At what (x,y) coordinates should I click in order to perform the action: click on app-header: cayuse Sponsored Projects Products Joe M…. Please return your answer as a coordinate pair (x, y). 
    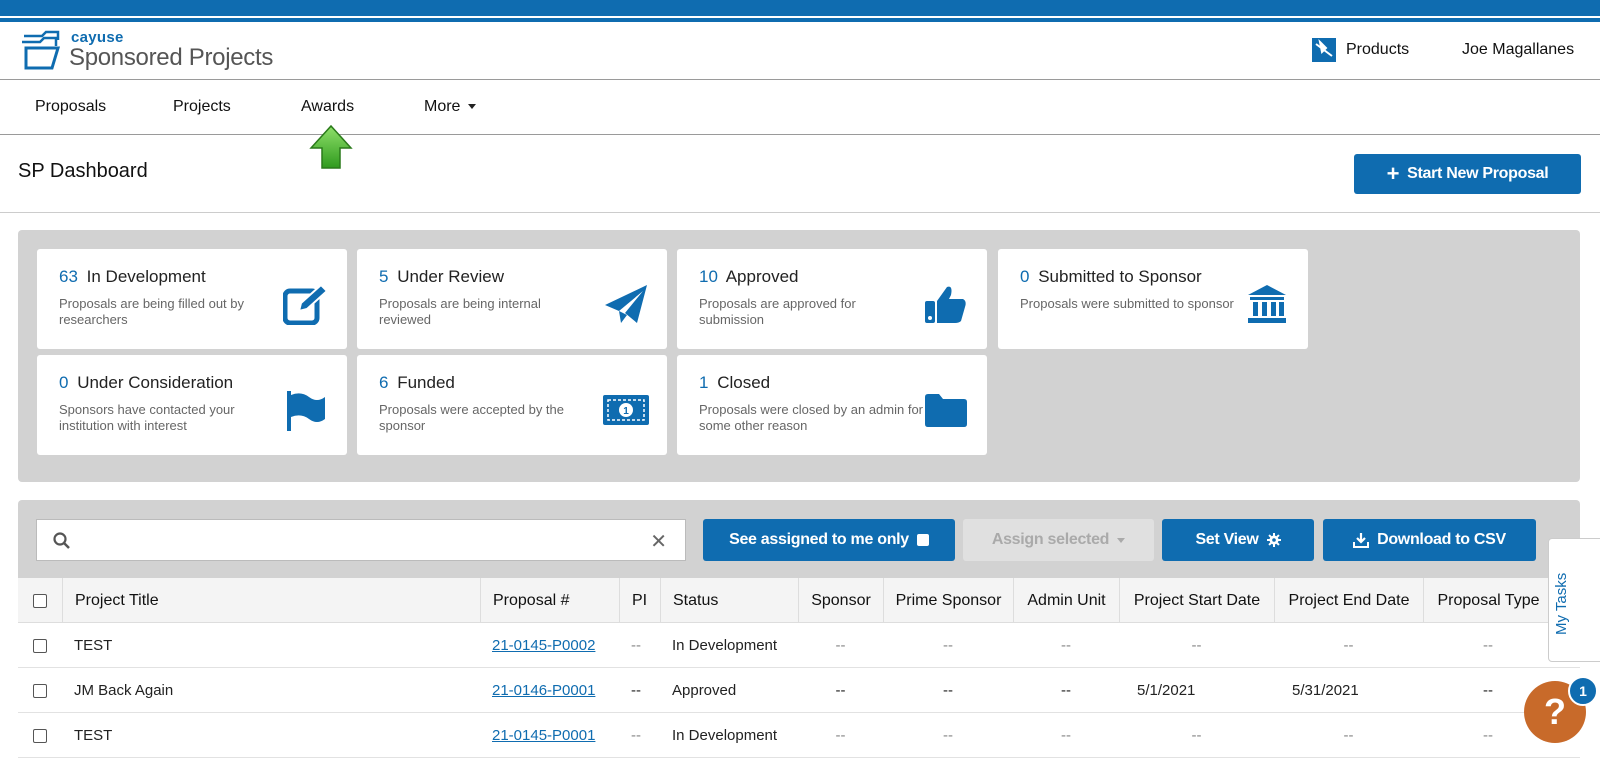
    Looking at the image, I should click on (800, 51).